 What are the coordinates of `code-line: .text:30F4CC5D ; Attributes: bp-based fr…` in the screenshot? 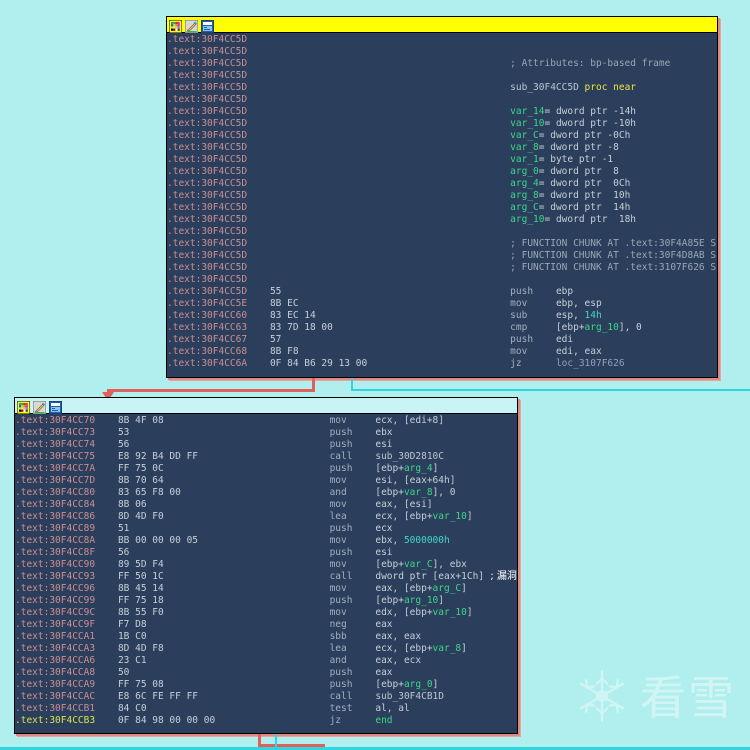 It's located at (442, 64).